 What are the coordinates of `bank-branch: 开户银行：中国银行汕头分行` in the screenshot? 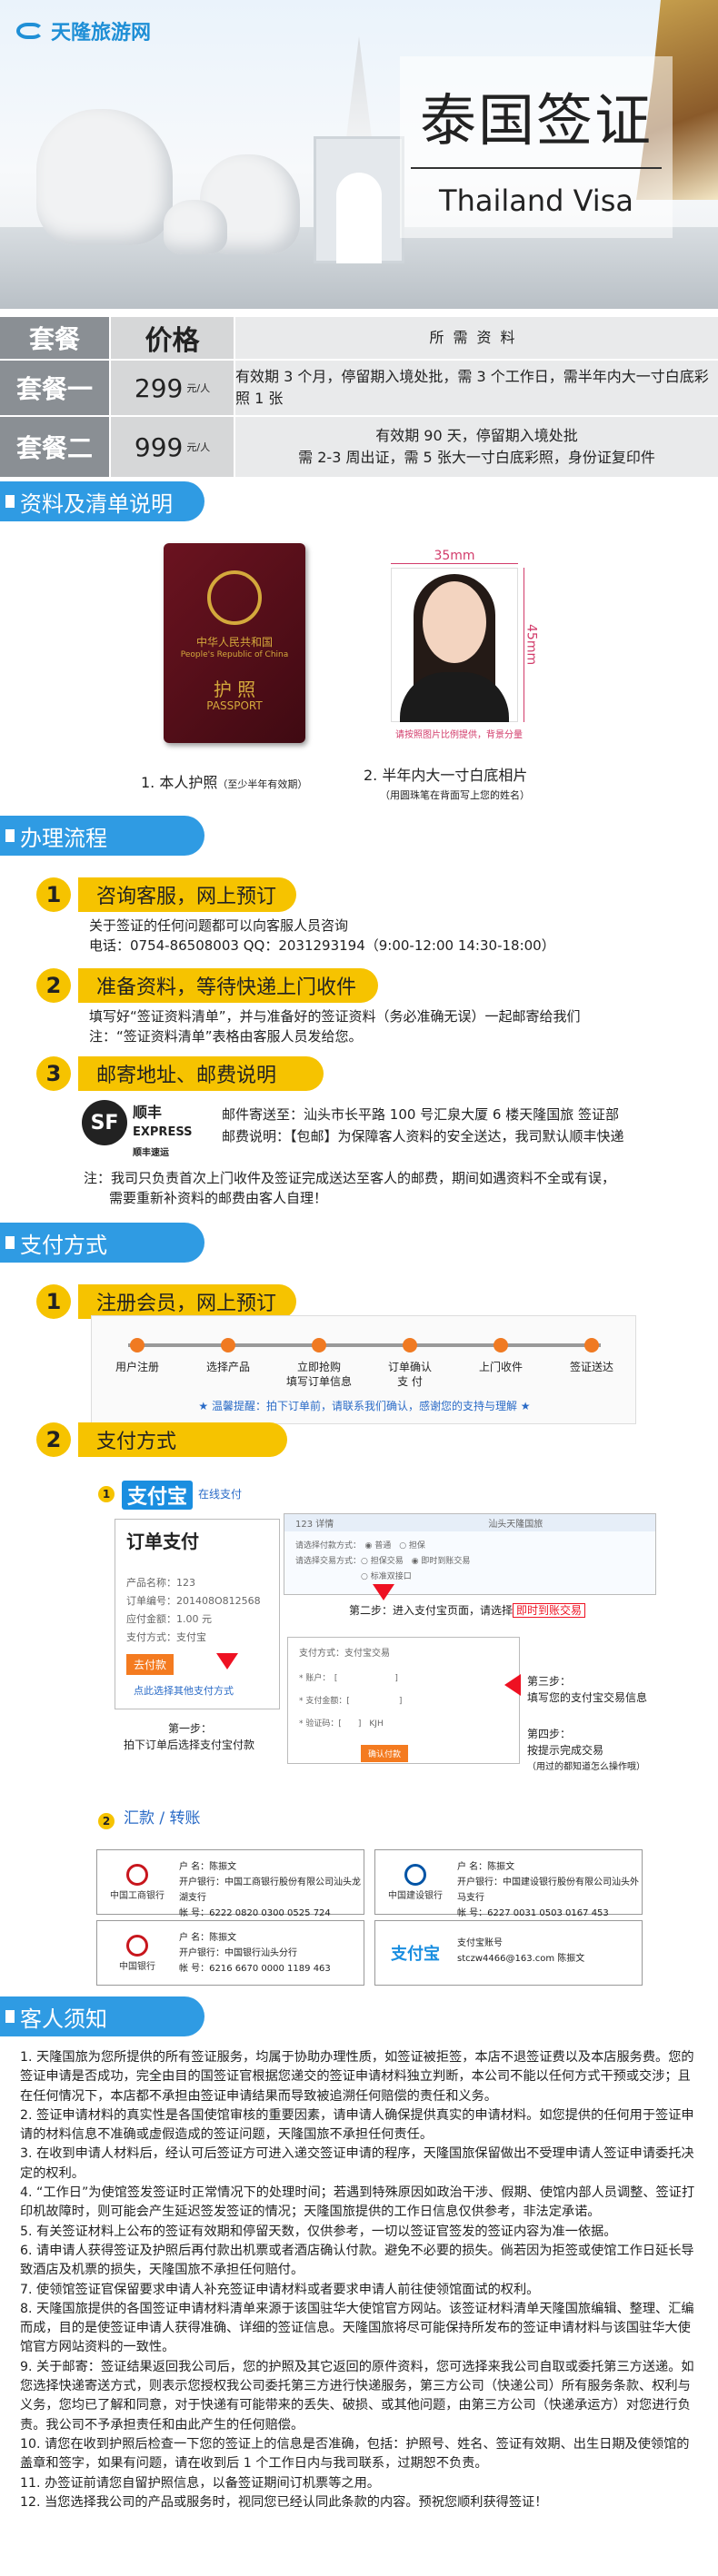 It's located at (238, 1953).